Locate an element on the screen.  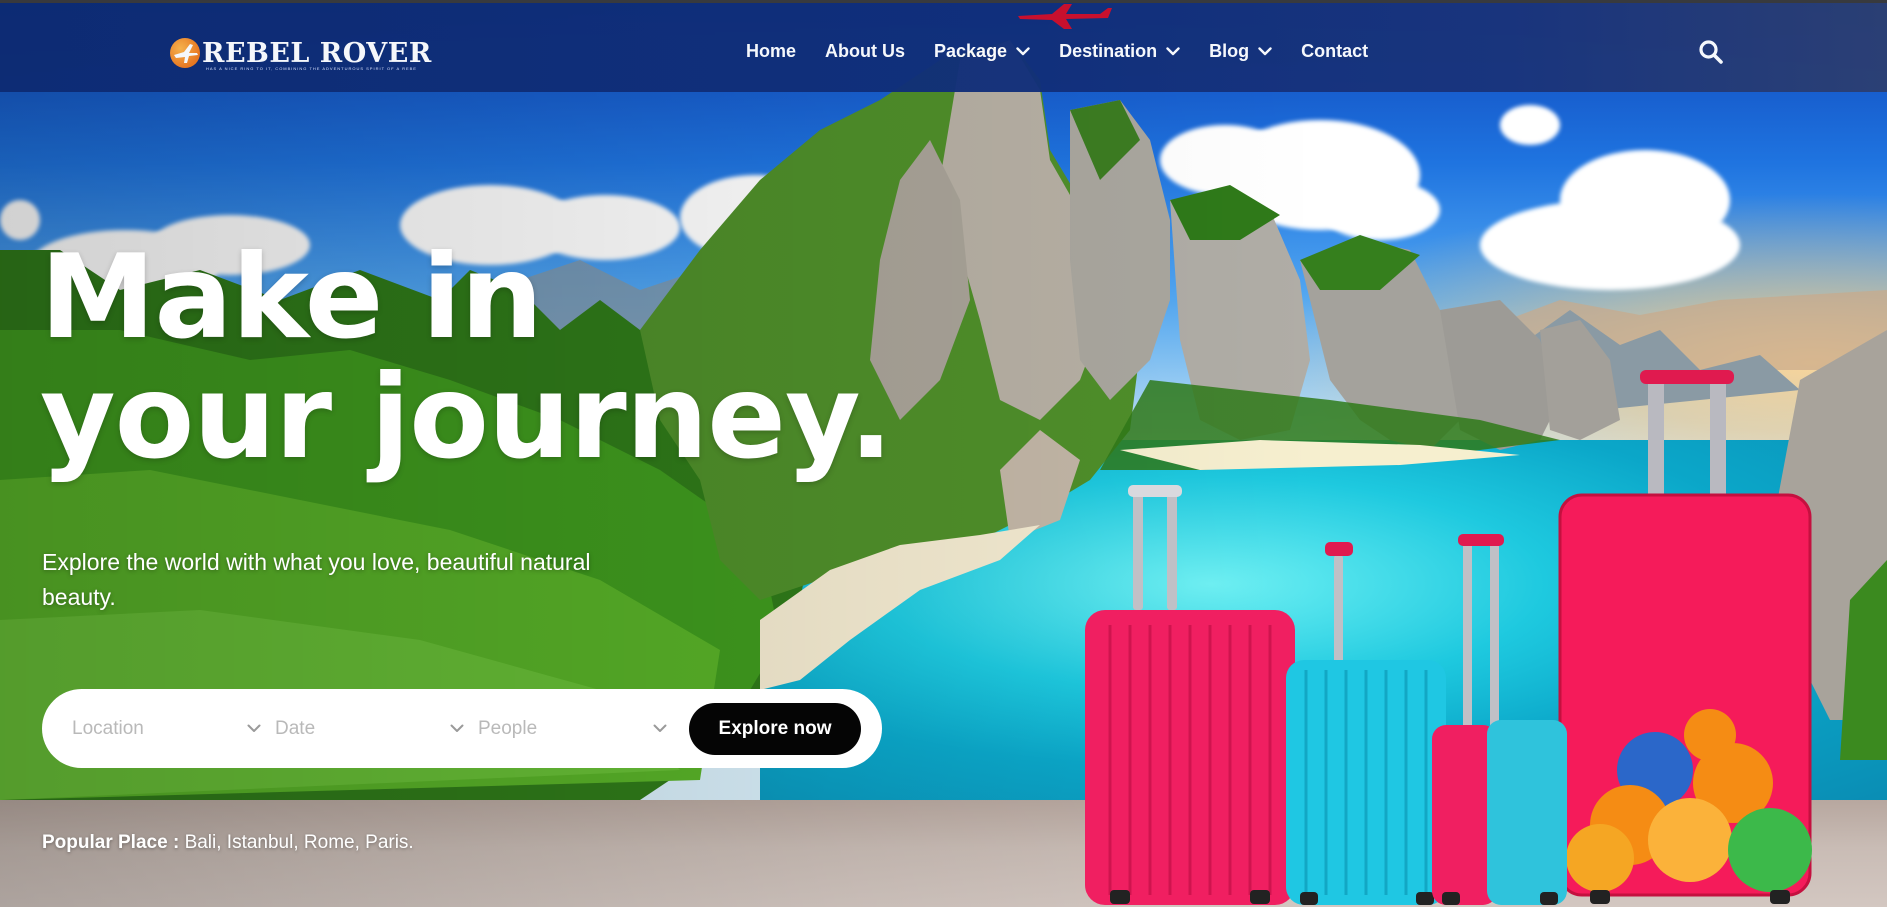
search-icon is located at coordinates (1711, 52).